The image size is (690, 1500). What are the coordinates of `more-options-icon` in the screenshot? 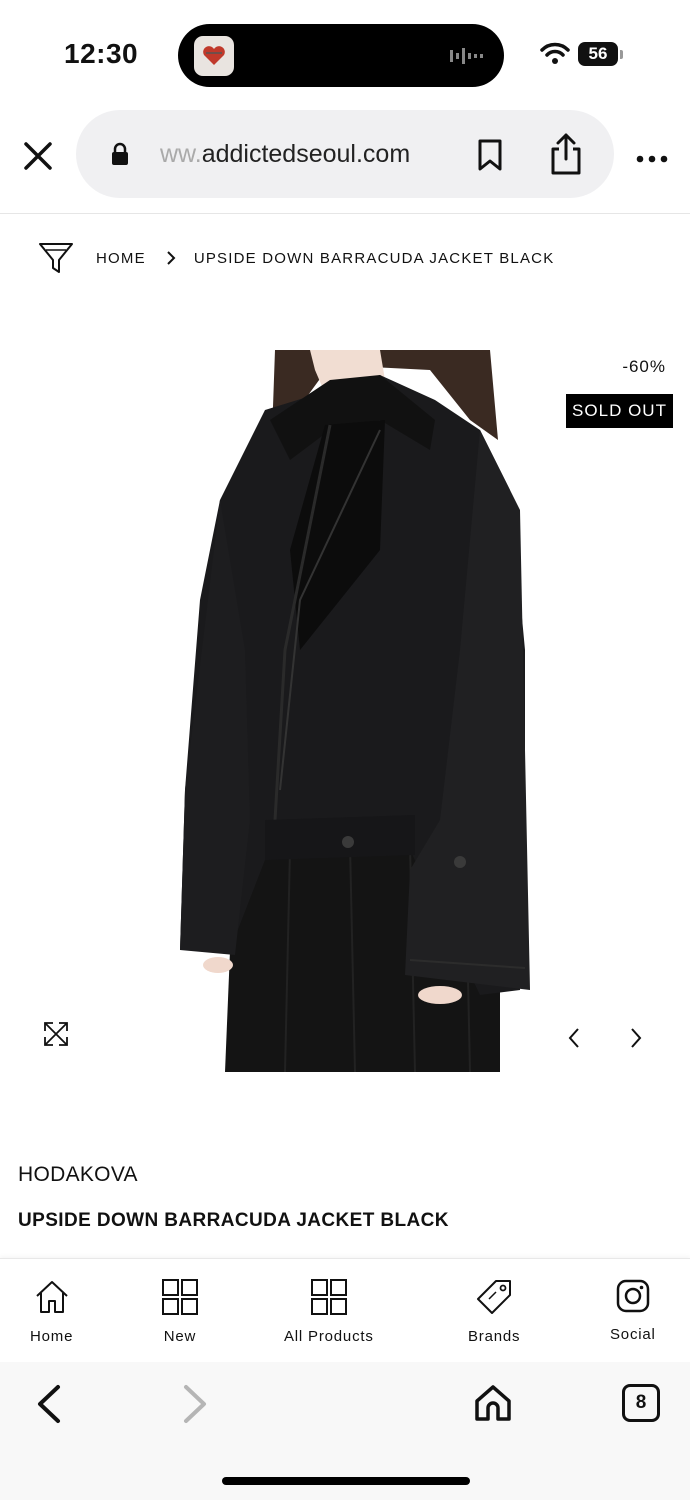 It's located at (652, 159).